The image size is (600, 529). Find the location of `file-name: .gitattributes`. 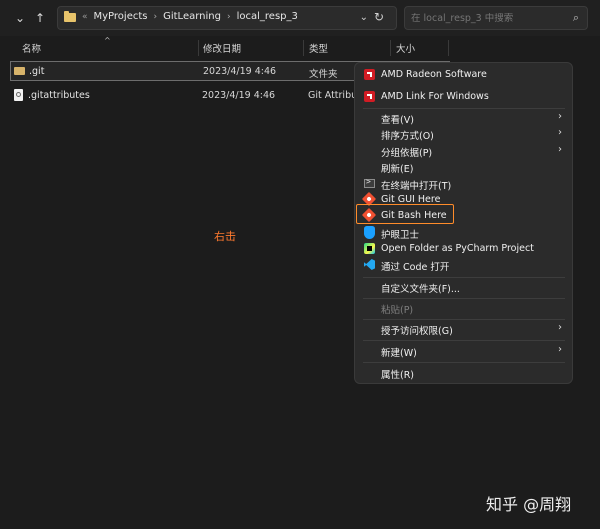

file-name: .gitattributes is located at coordinates (59, 95).